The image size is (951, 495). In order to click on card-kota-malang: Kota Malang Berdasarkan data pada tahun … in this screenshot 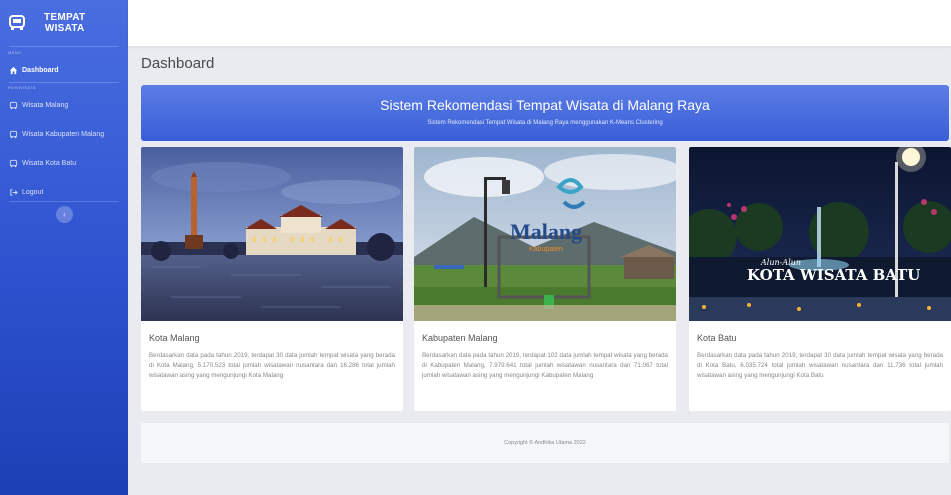, I will do `click(272, 279)`.